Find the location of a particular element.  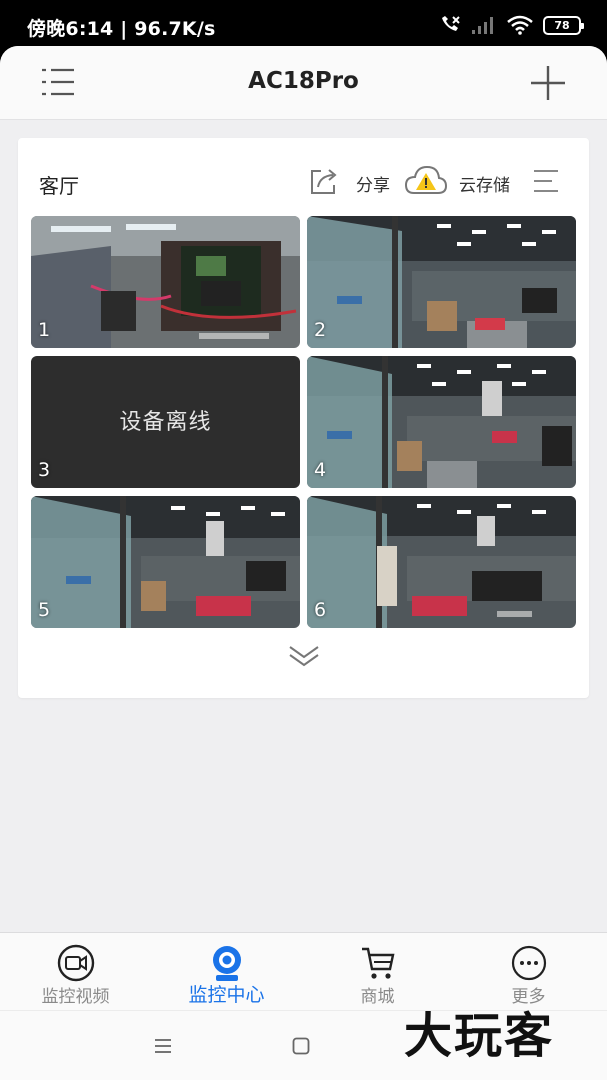

chevron-down-icon is located at coordinates (304, 656).